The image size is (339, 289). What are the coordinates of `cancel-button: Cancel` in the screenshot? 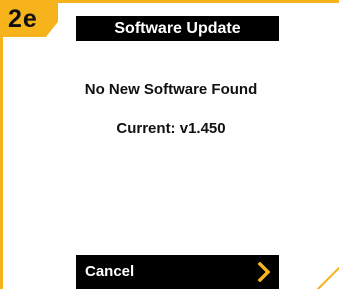 It's located at (177, 272).